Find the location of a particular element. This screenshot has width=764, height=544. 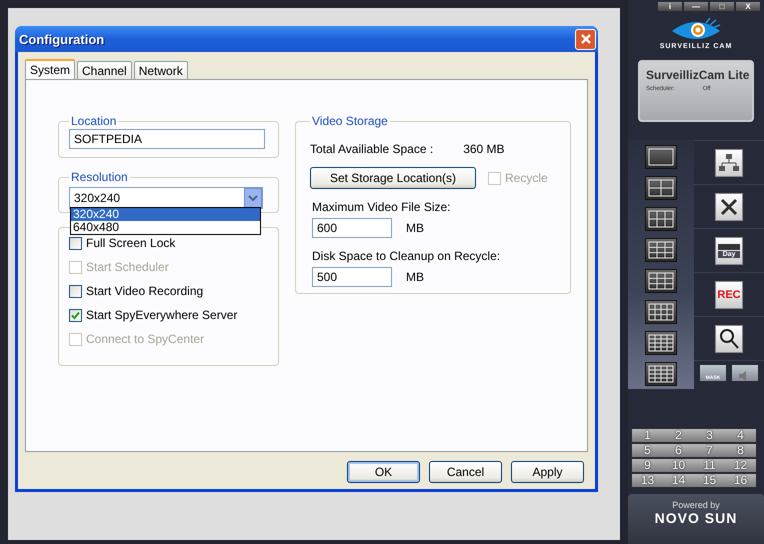

window-control-button: X is located at coordinates (748, 6).